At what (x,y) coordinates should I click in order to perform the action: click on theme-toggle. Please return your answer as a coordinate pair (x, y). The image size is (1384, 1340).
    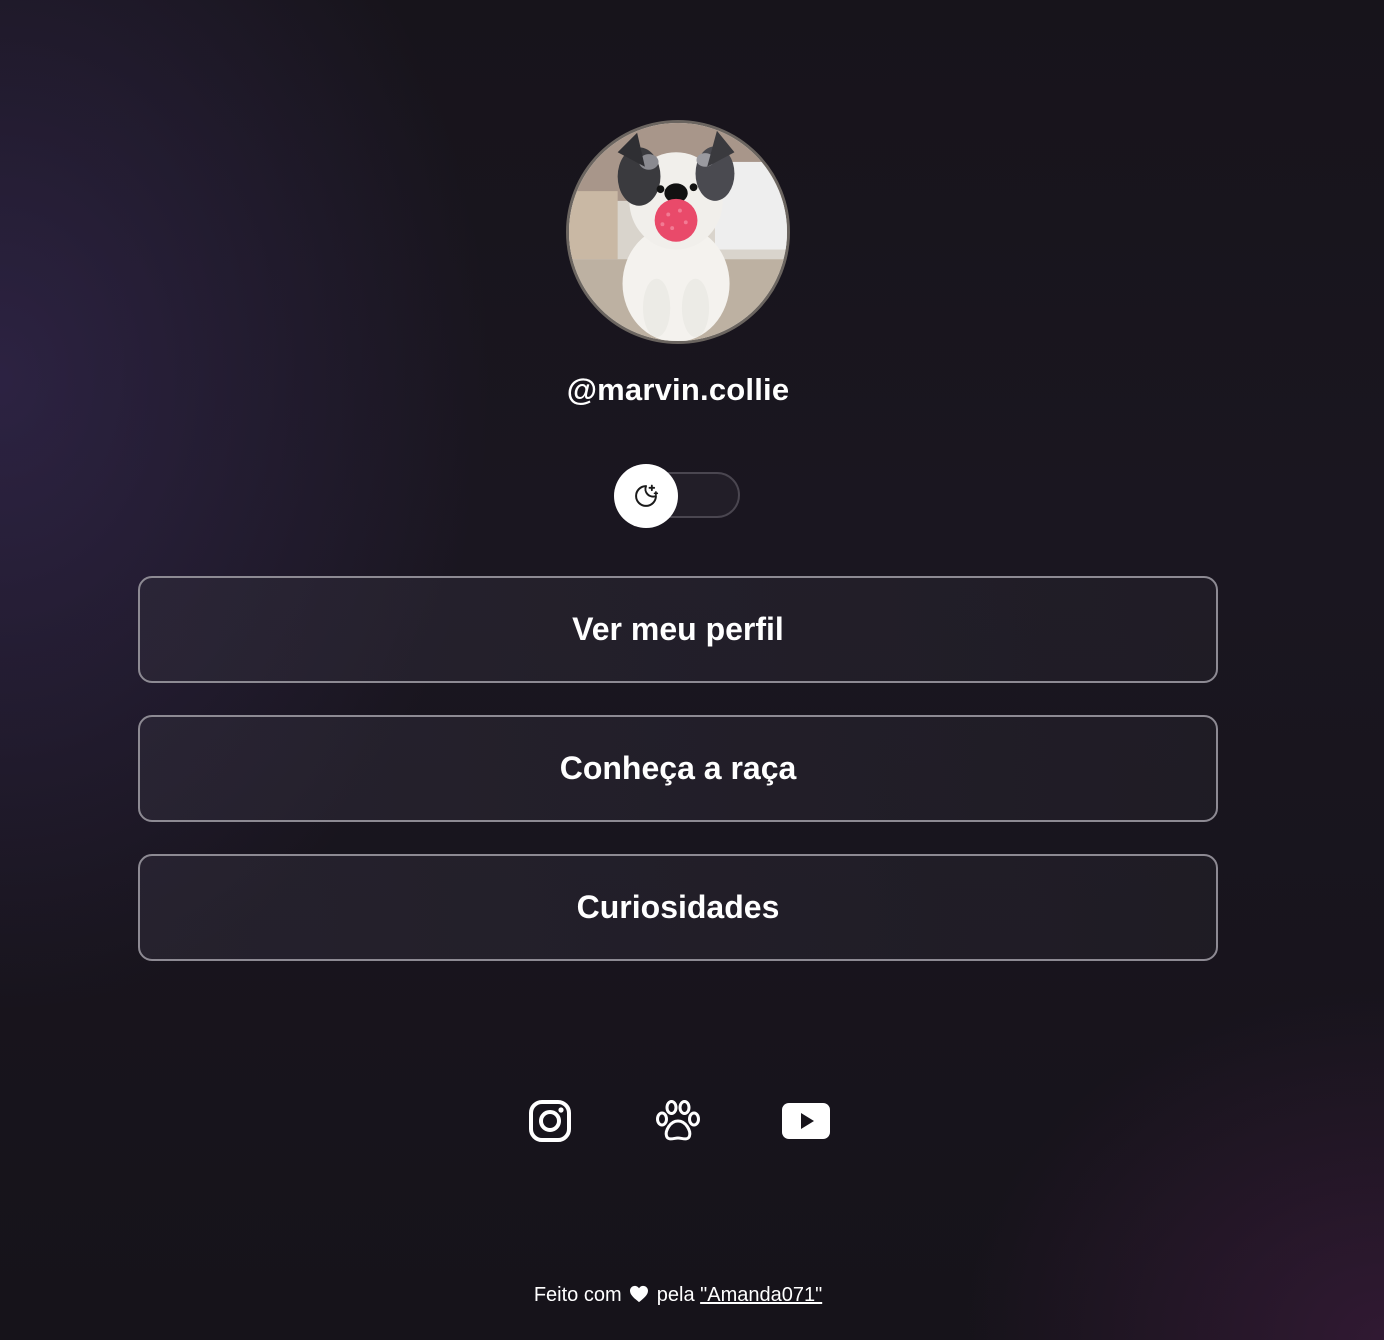
    Looking at the image, I should click on (678, 496).